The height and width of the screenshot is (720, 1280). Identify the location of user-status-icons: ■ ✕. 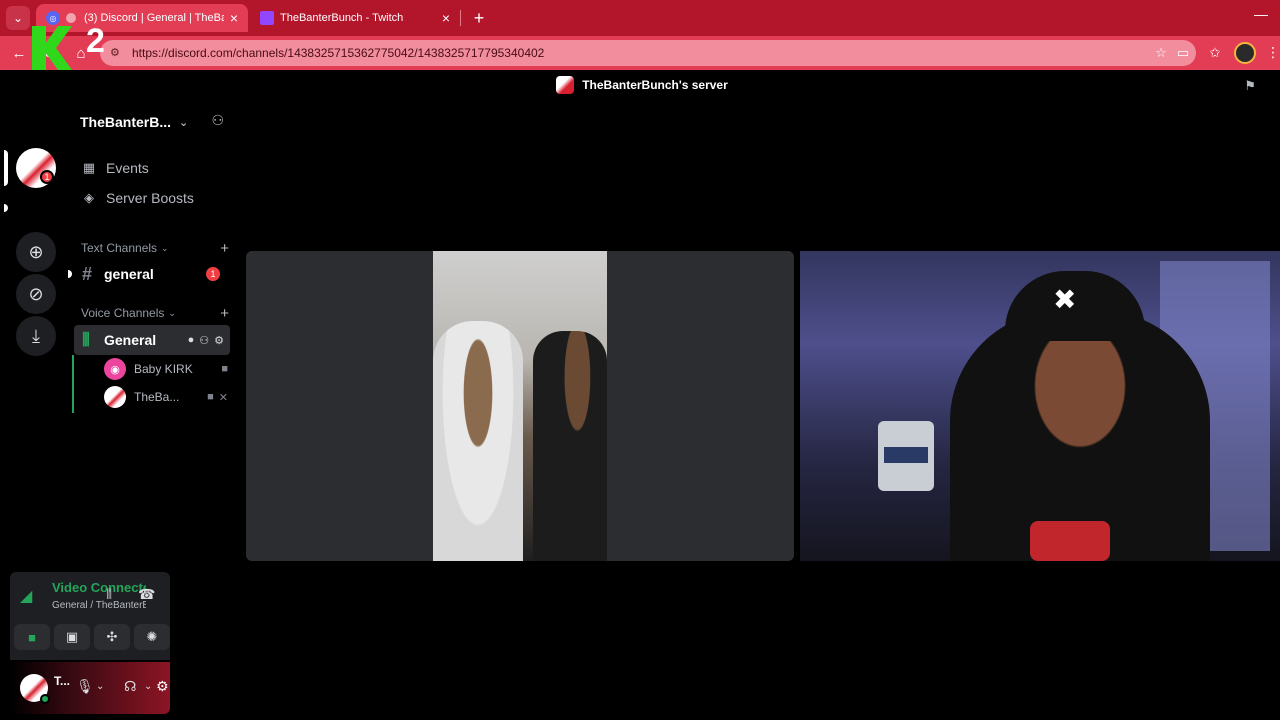
(217, 397).